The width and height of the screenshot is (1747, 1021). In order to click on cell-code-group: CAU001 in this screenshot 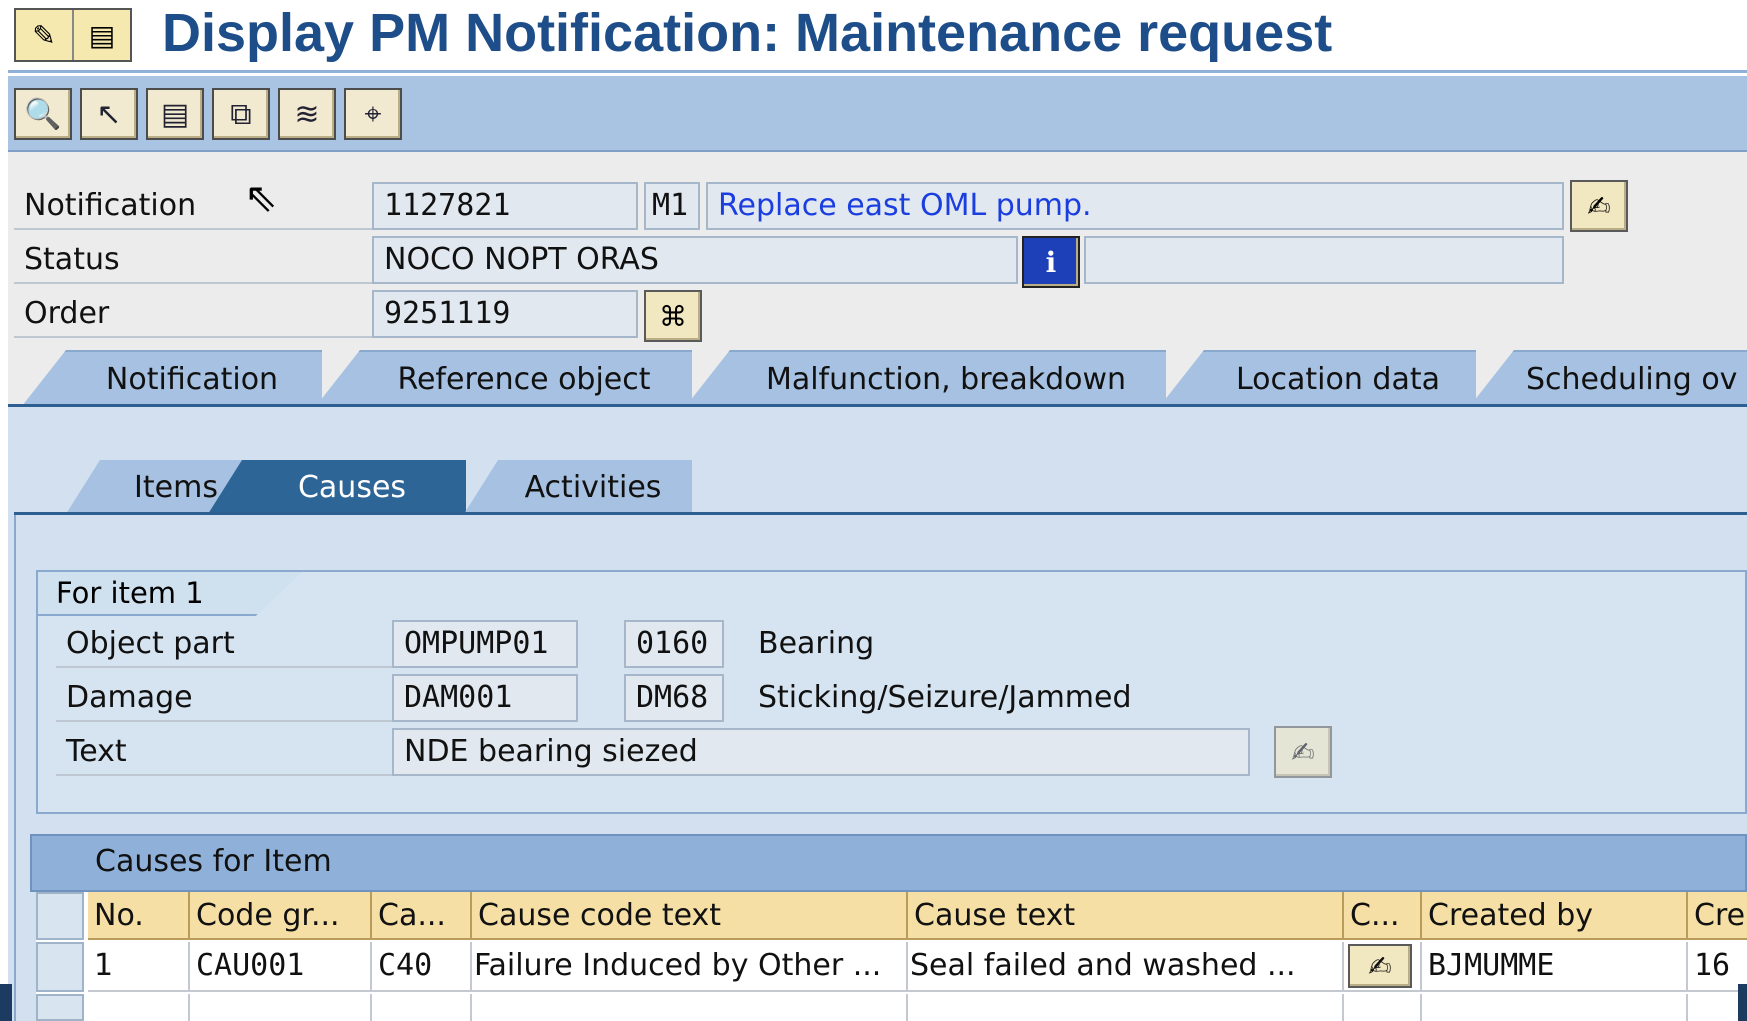, I will do `click(281, 967)`.